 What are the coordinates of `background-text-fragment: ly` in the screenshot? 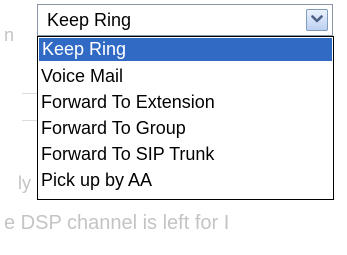 It's located at (24, 183).